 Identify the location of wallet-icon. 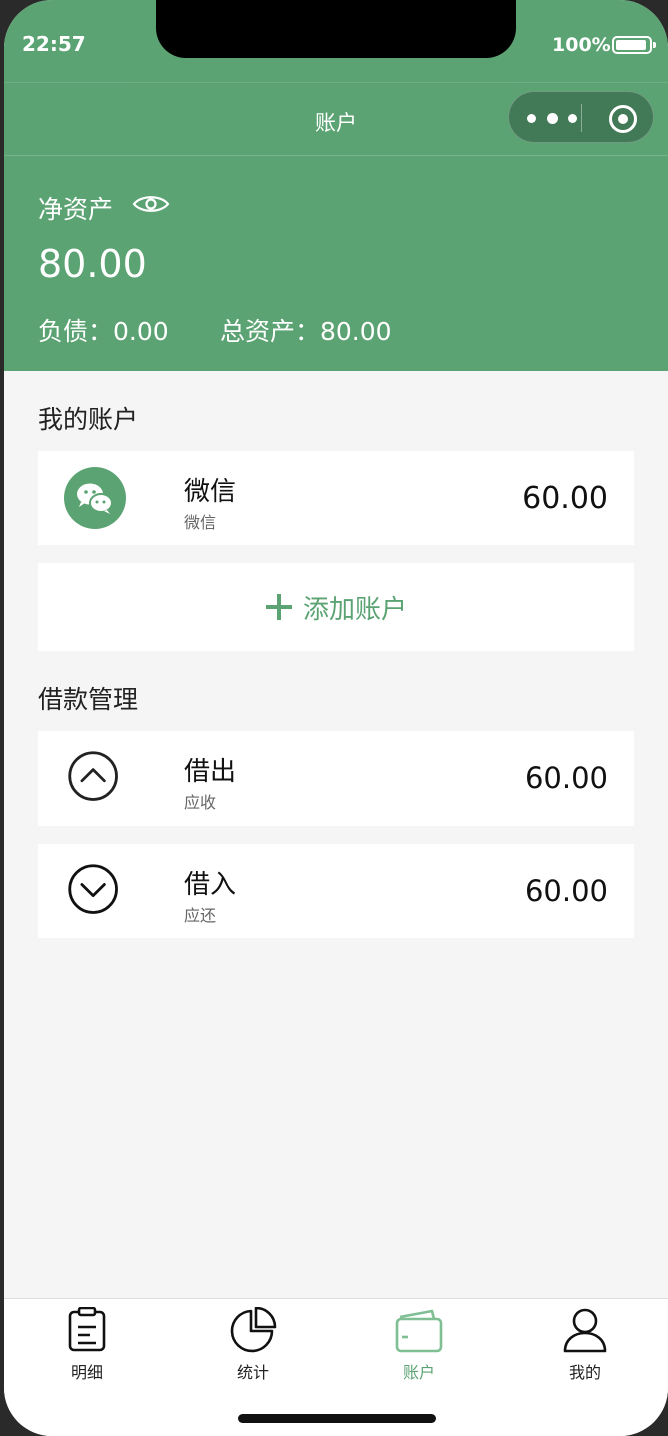
(419, 1331).